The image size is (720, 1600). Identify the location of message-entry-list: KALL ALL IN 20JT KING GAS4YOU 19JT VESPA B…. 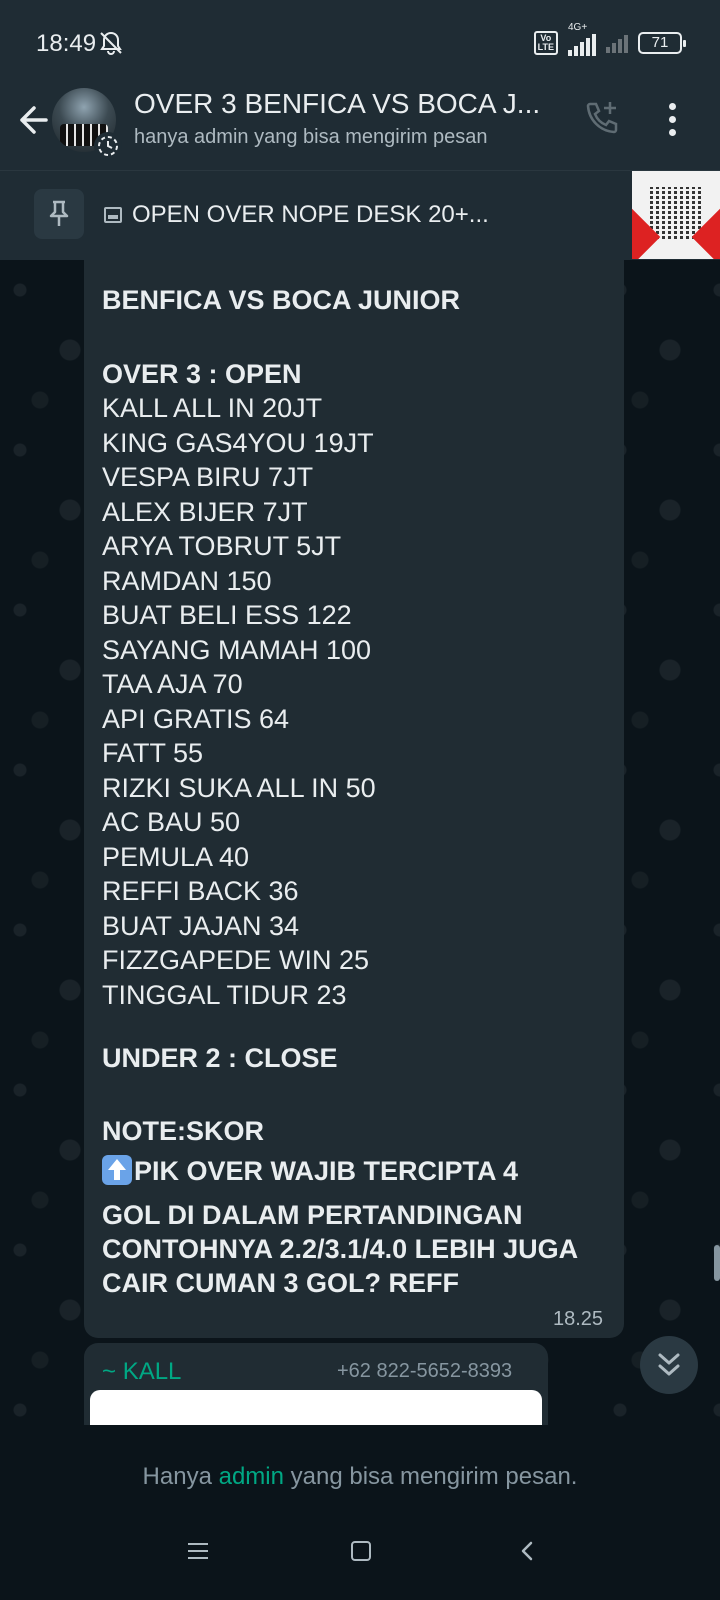
(239, 701).